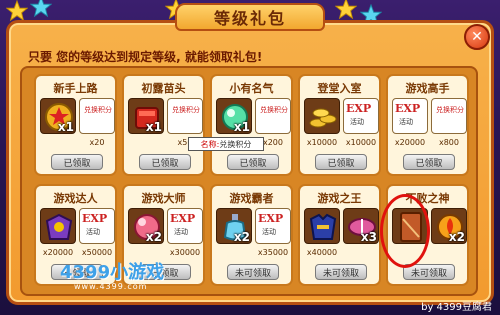 The width and height of the screenshot is (500, 315). What do you see at coordinates (477, 37) in the screenshot?
I see `close-button: ✕` at bounding box center [477, 37].